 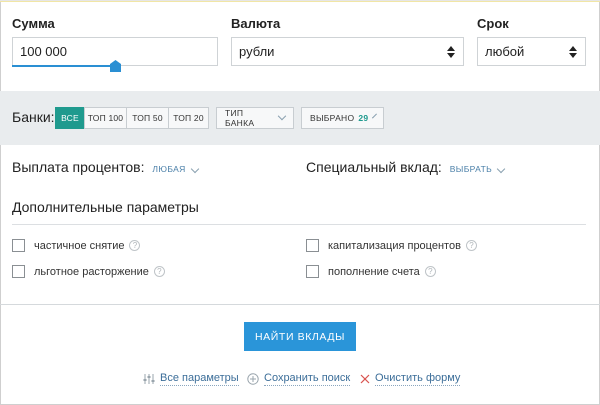 I want to click on save-search-link: Сохранить поиск, so click(x=299, y=379).